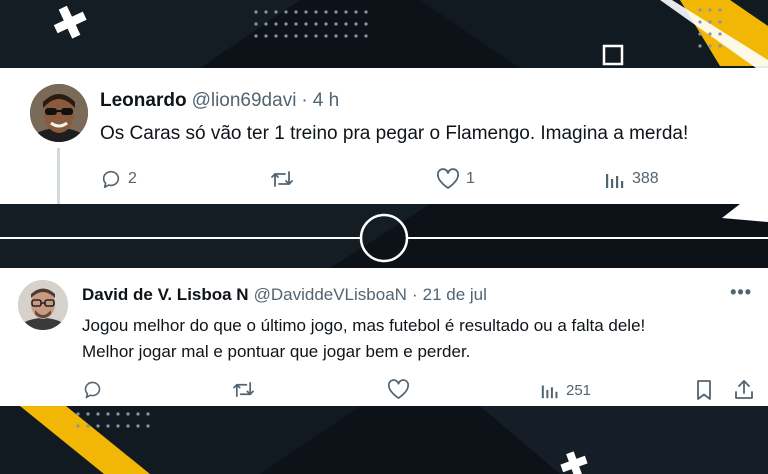  I want to click on user-handle: @DaviddeVLisboaN, so click(330, 295).